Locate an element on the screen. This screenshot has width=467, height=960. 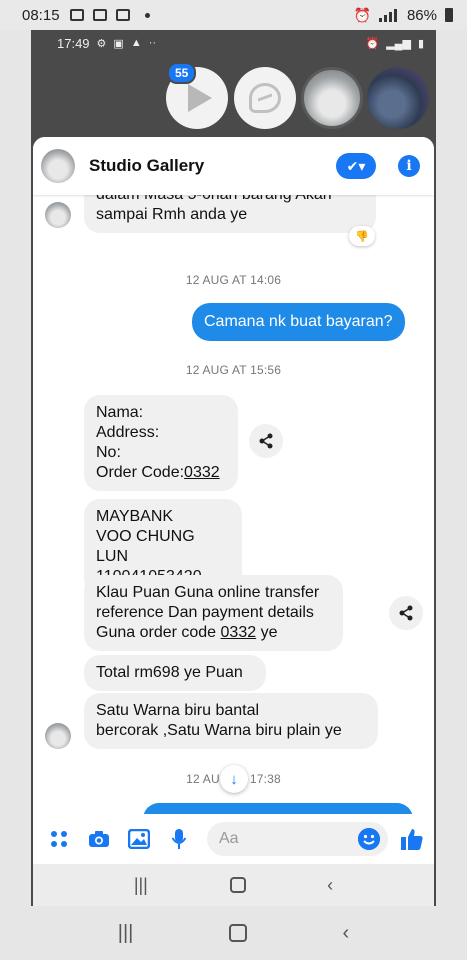
chat-title: Studio Gallery is located at coordinates (146, 166).